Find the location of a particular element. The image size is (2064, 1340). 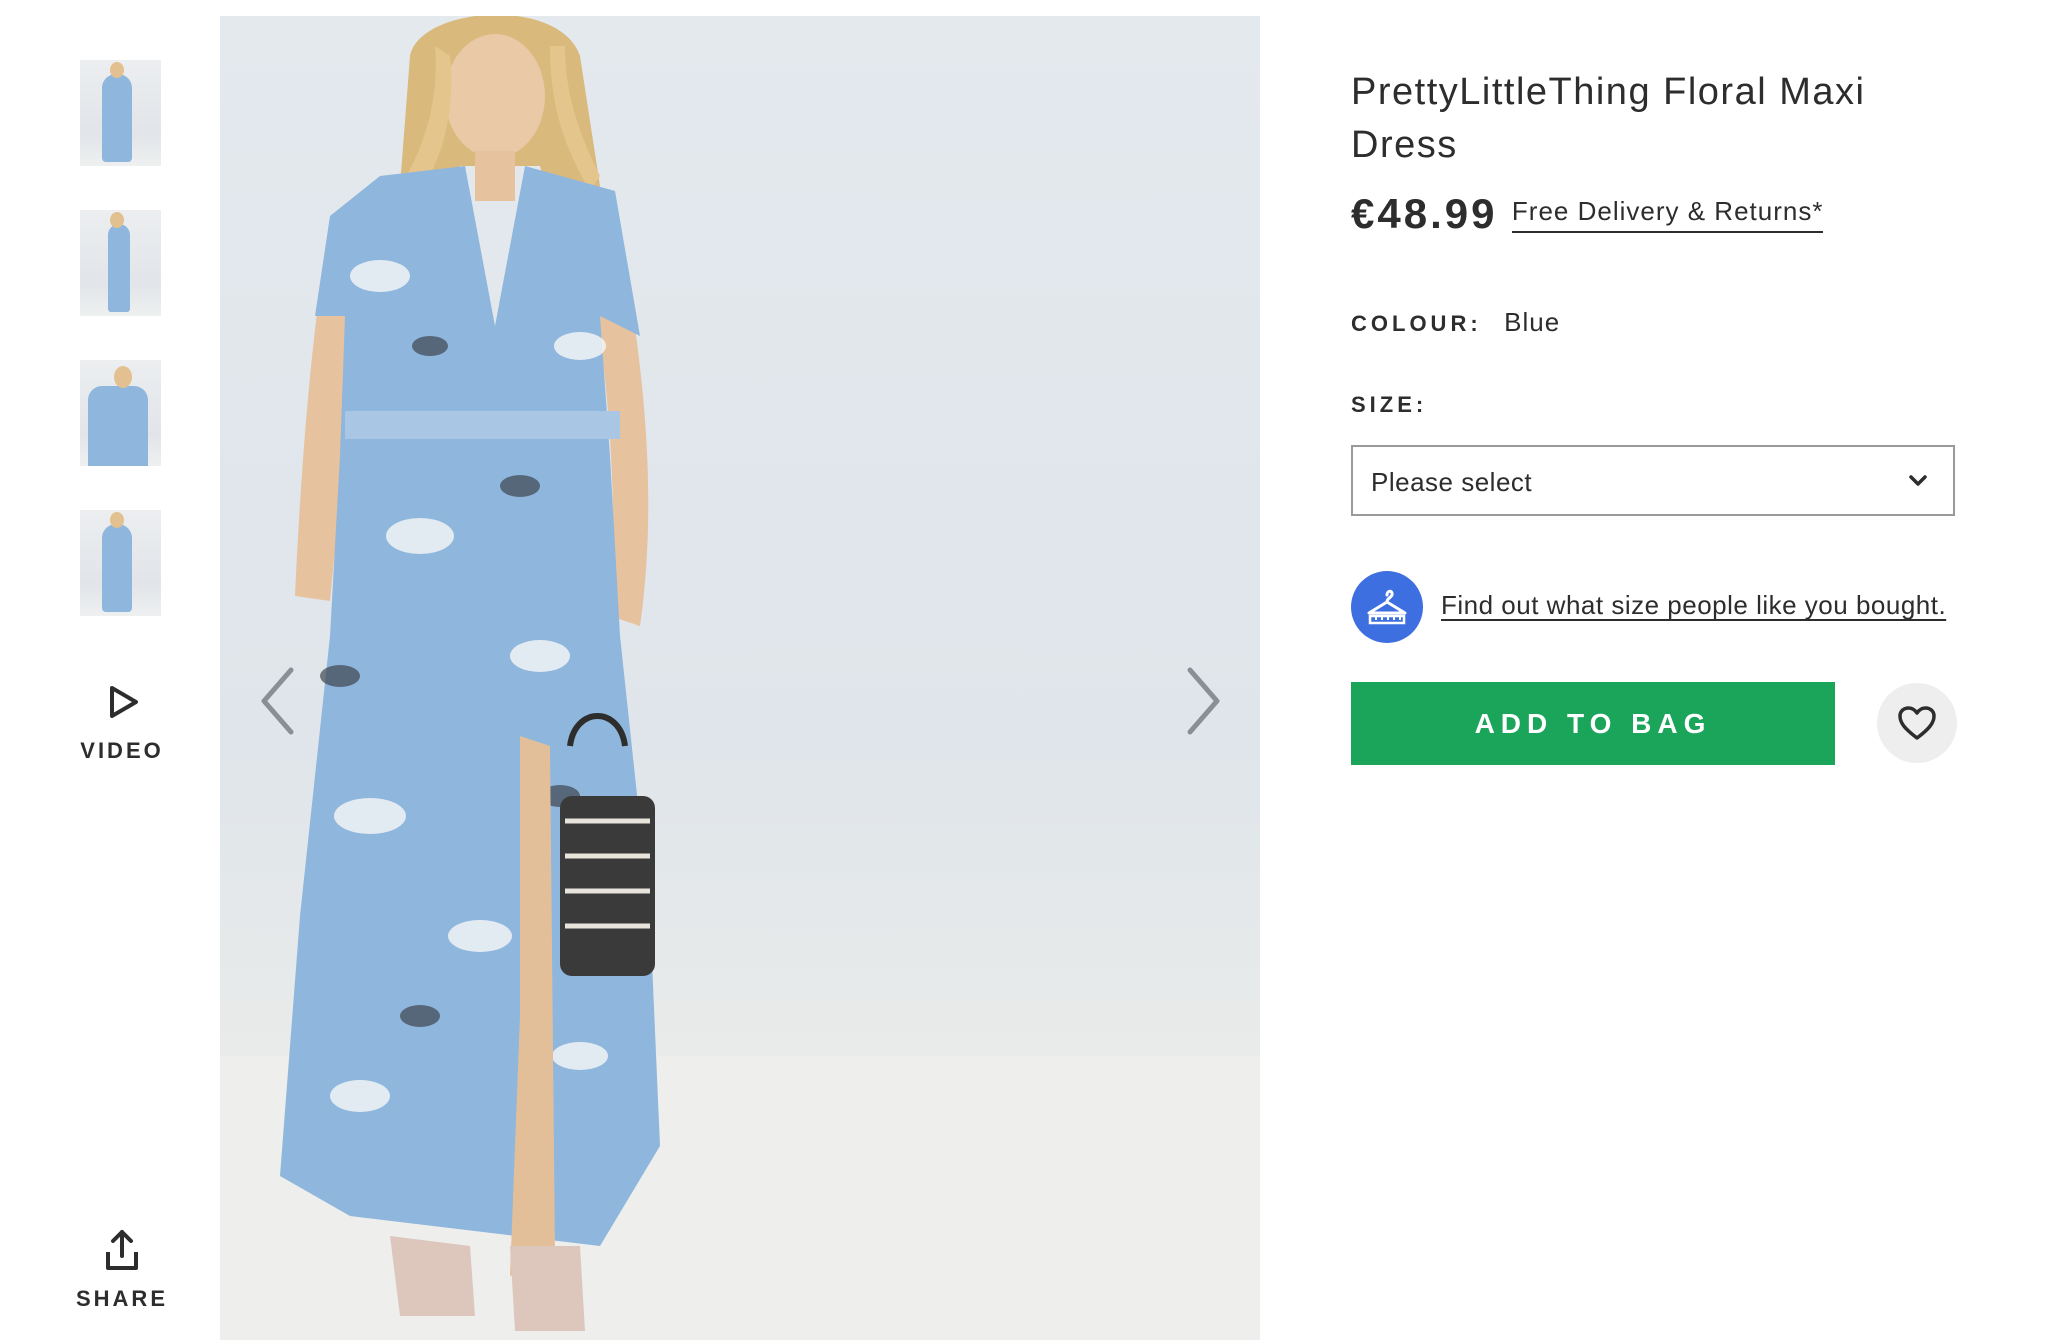

size-label: SIZE: is located at coordinates (1389, 404).